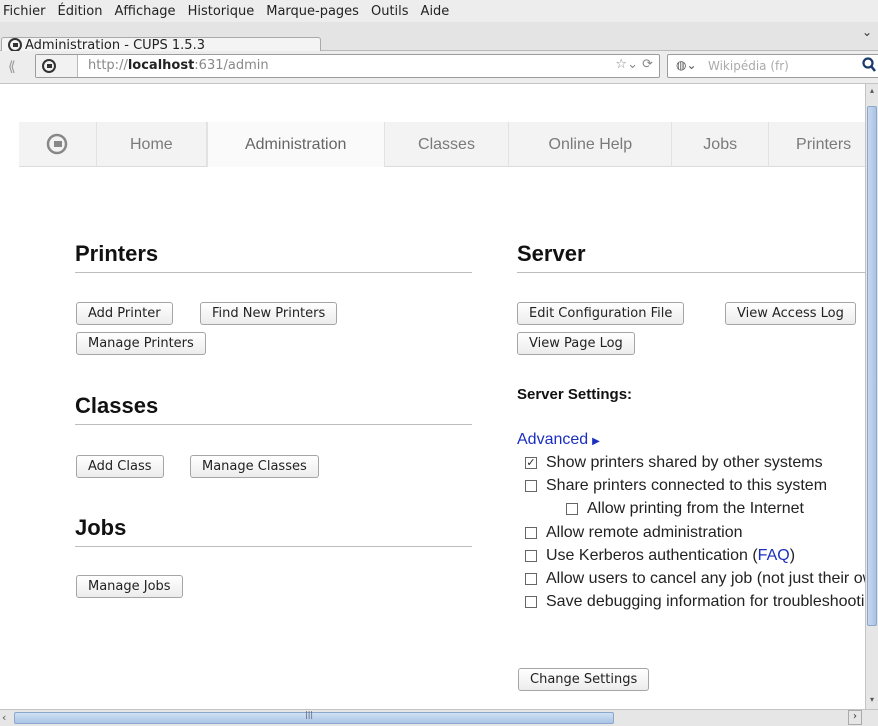  Describe the element at coordinates (584, 679) in the screenshot. I see `change-settings-button: Change Settings` at that location.